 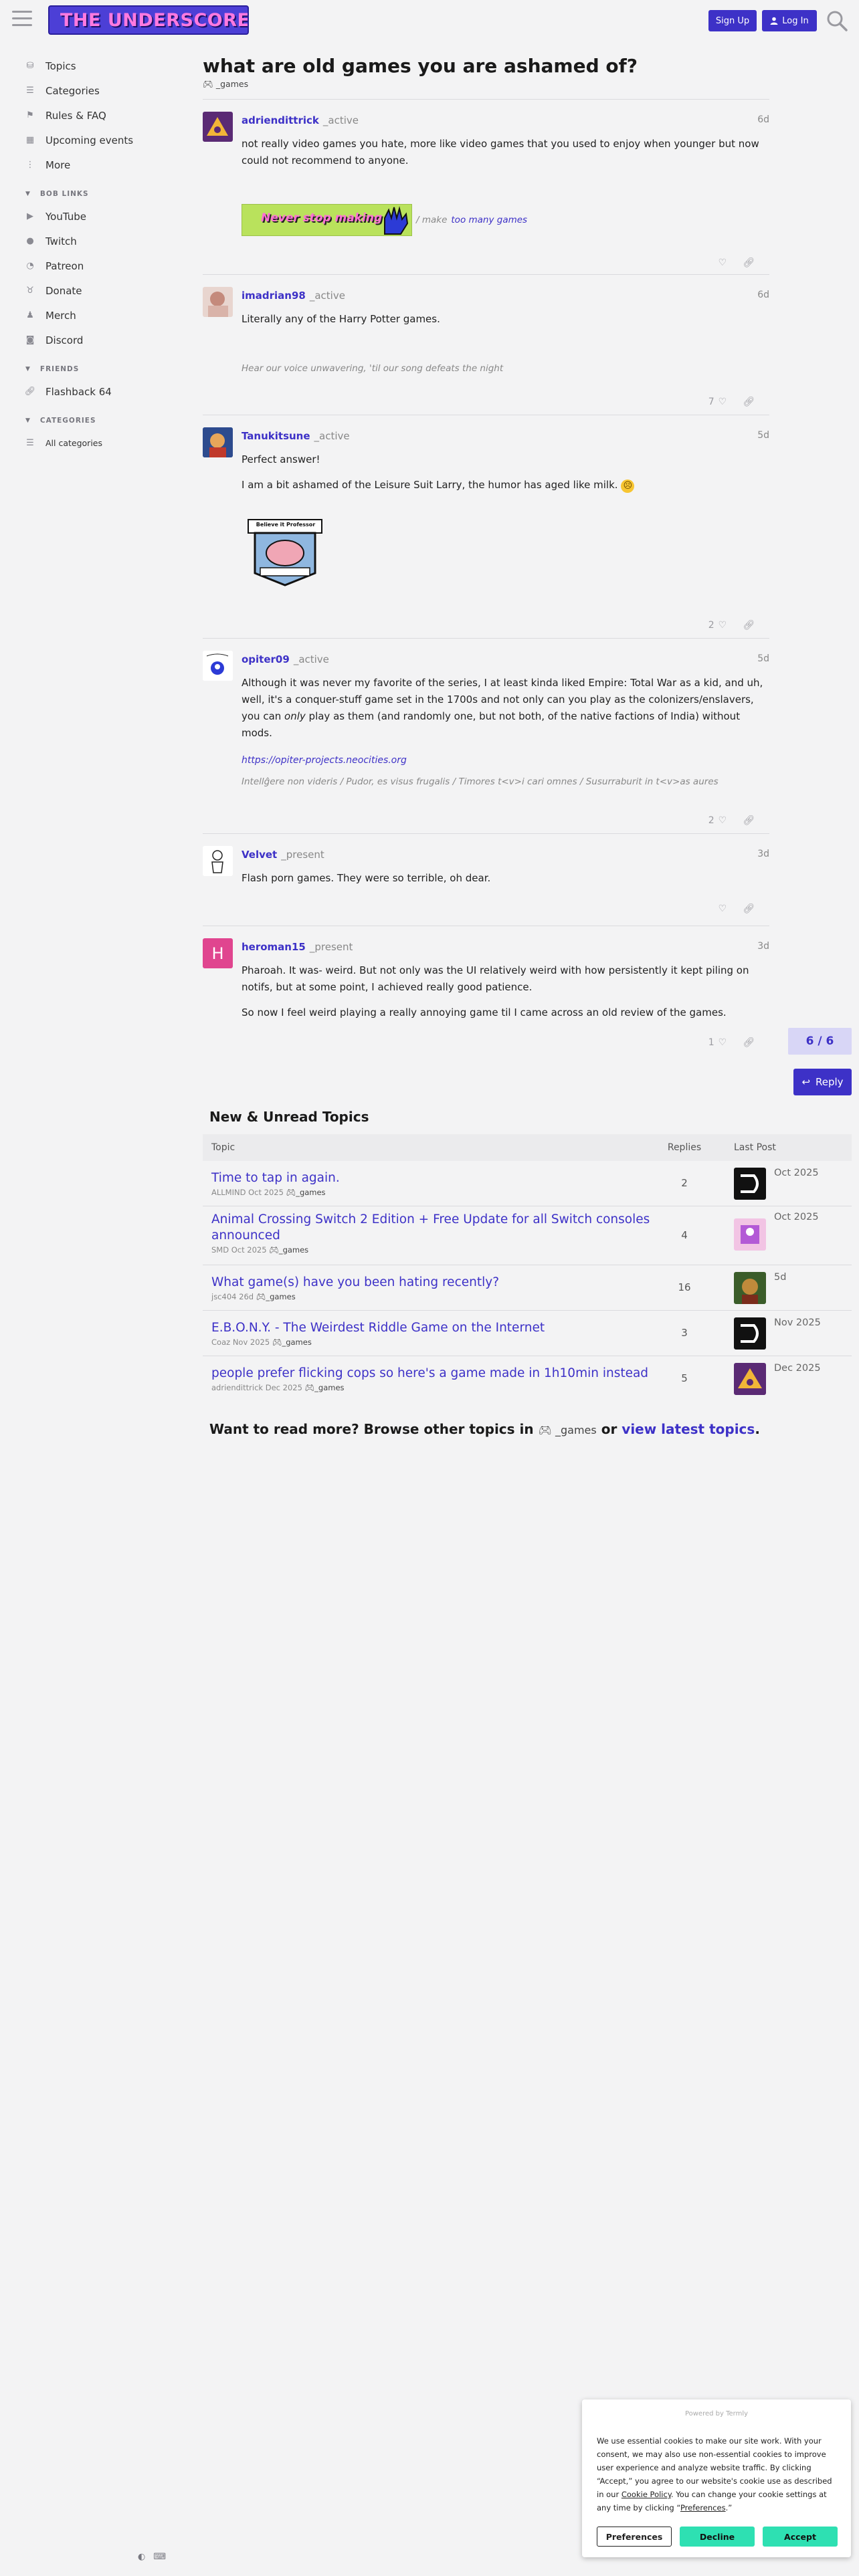 What do you see at coordinates (820, 1041) in the screenshot?
I see `timeline-position: 6 / 6` at bounding box center [820, 1041].